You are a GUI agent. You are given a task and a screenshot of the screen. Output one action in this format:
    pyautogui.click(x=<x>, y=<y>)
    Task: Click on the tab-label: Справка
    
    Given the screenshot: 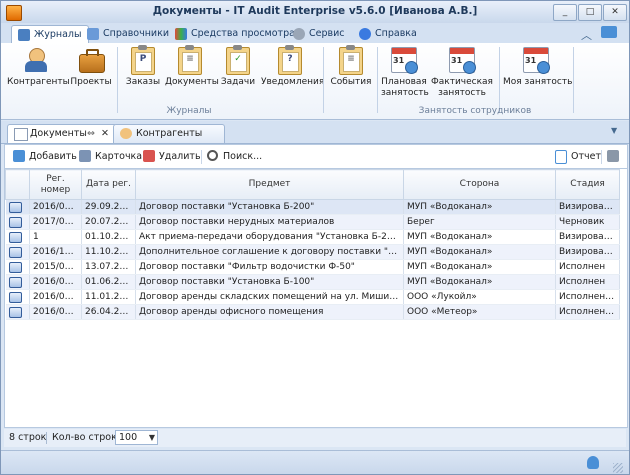 What is the action you would take?
    pyautogui.click(x=396, y=33)
    